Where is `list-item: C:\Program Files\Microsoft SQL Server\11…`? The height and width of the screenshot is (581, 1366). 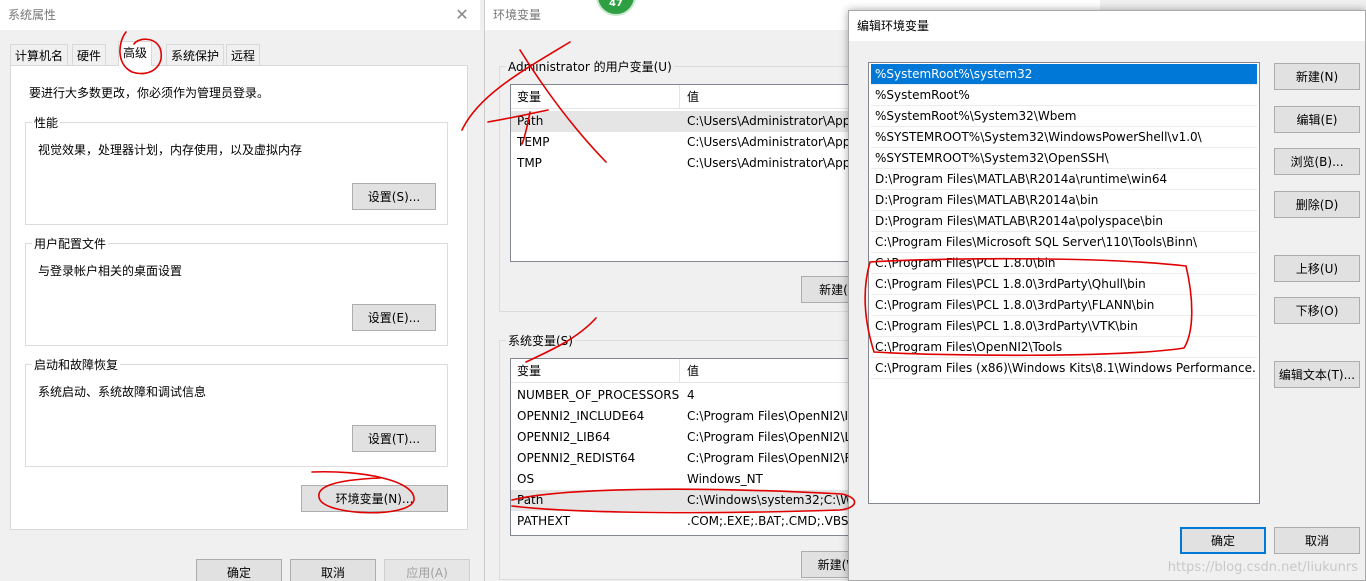
list-item: C:\Program Files\Microsoft SQL Server\11… is located at coordinates (1064, 242).